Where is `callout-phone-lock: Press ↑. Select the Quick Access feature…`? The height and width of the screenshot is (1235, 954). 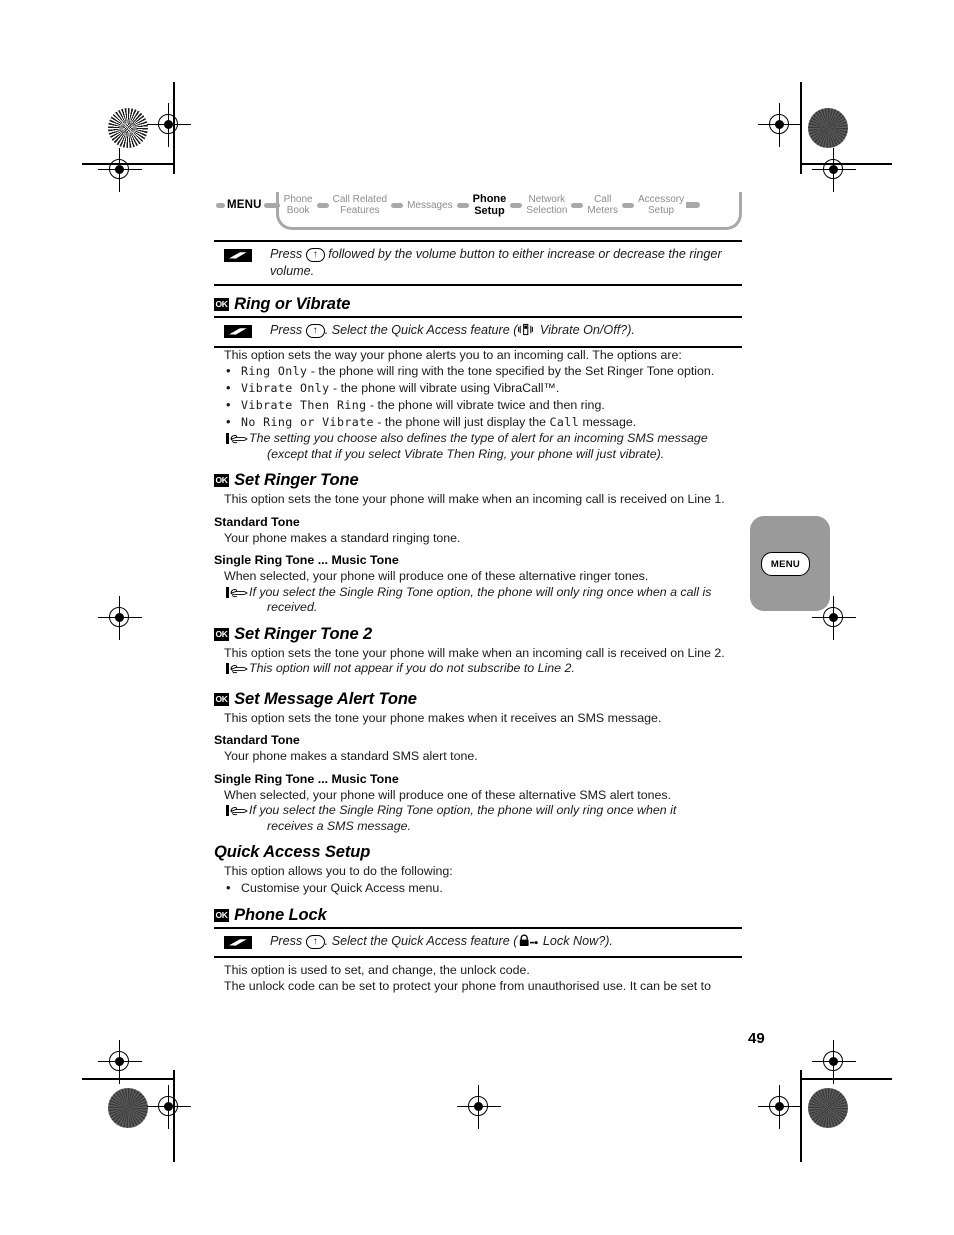
callout-phone-lock: Press ↑. Select the Quick Access feature… is located at coordinates (478, 942).